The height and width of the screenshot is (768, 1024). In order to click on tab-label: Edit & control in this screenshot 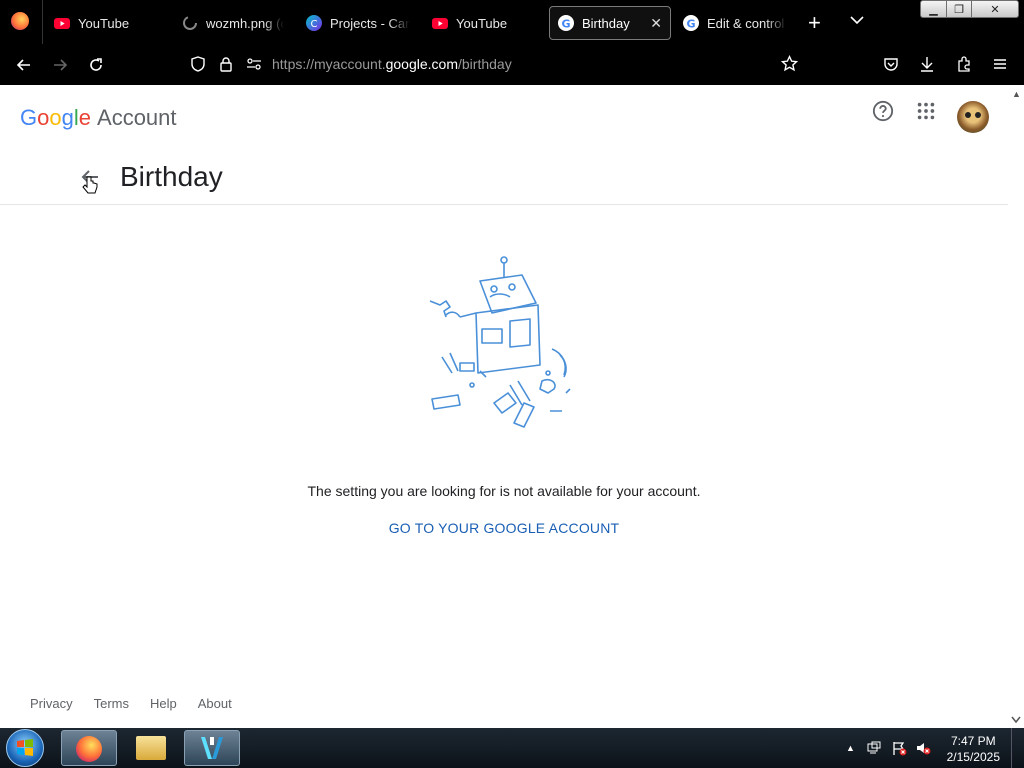, I will do `click(746, 23)`.